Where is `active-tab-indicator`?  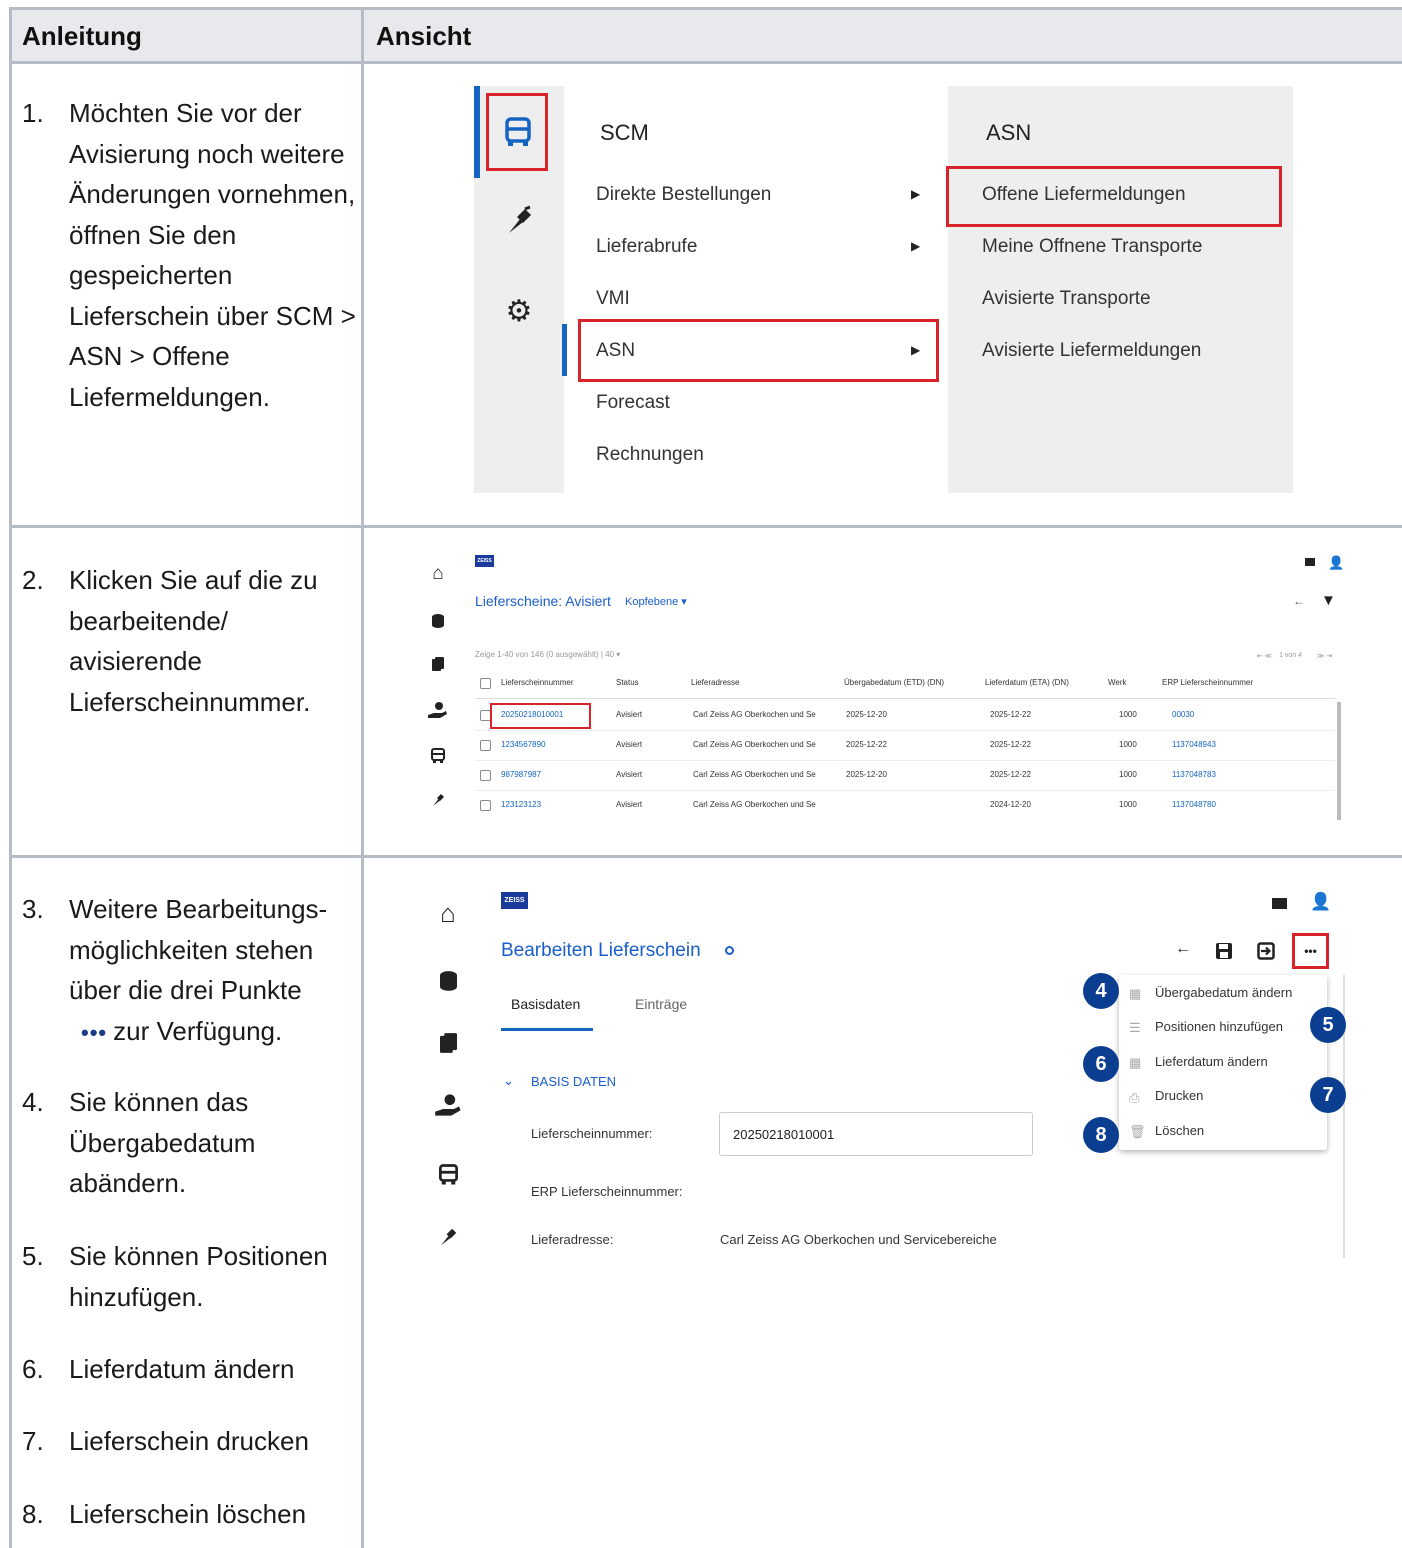
active-tab-indicator is located at coordinates (547, 1029).